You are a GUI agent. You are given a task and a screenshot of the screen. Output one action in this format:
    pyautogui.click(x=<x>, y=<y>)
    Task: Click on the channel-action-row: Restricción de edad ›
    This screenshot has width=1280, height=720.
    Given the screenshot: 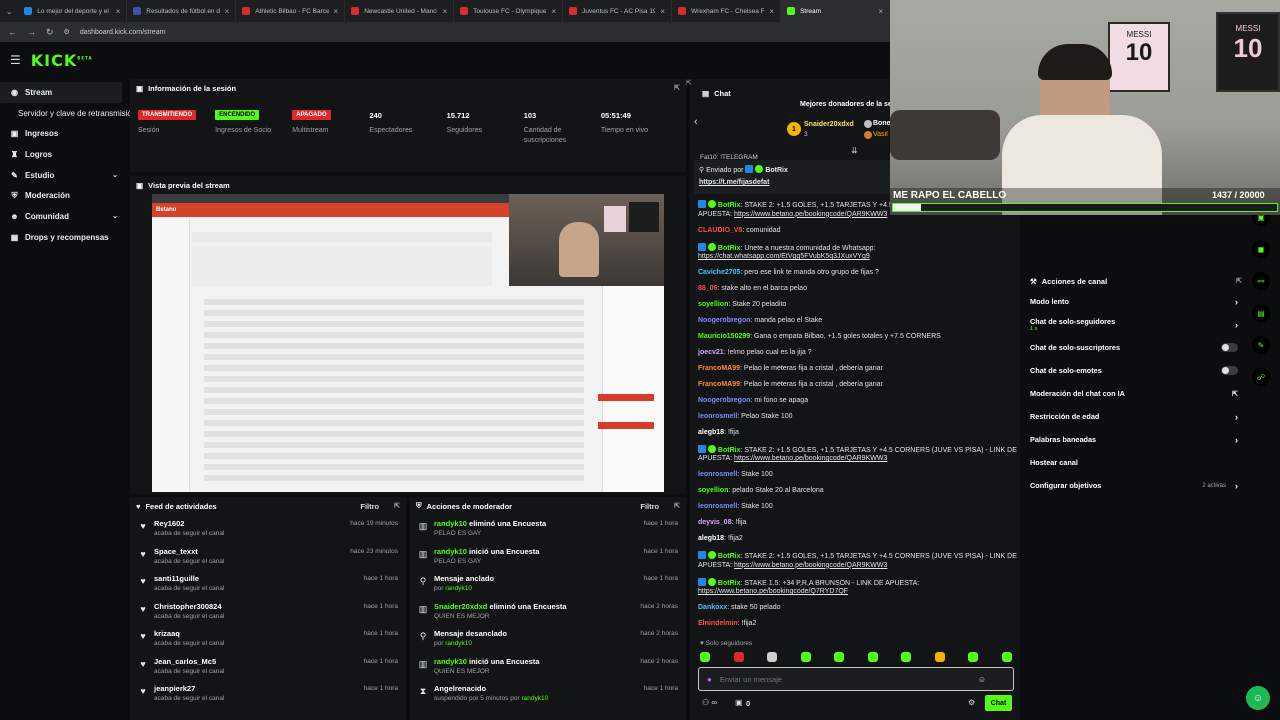 What is the action you would take?
    pyautogui.click(x=1136, y=416)
    